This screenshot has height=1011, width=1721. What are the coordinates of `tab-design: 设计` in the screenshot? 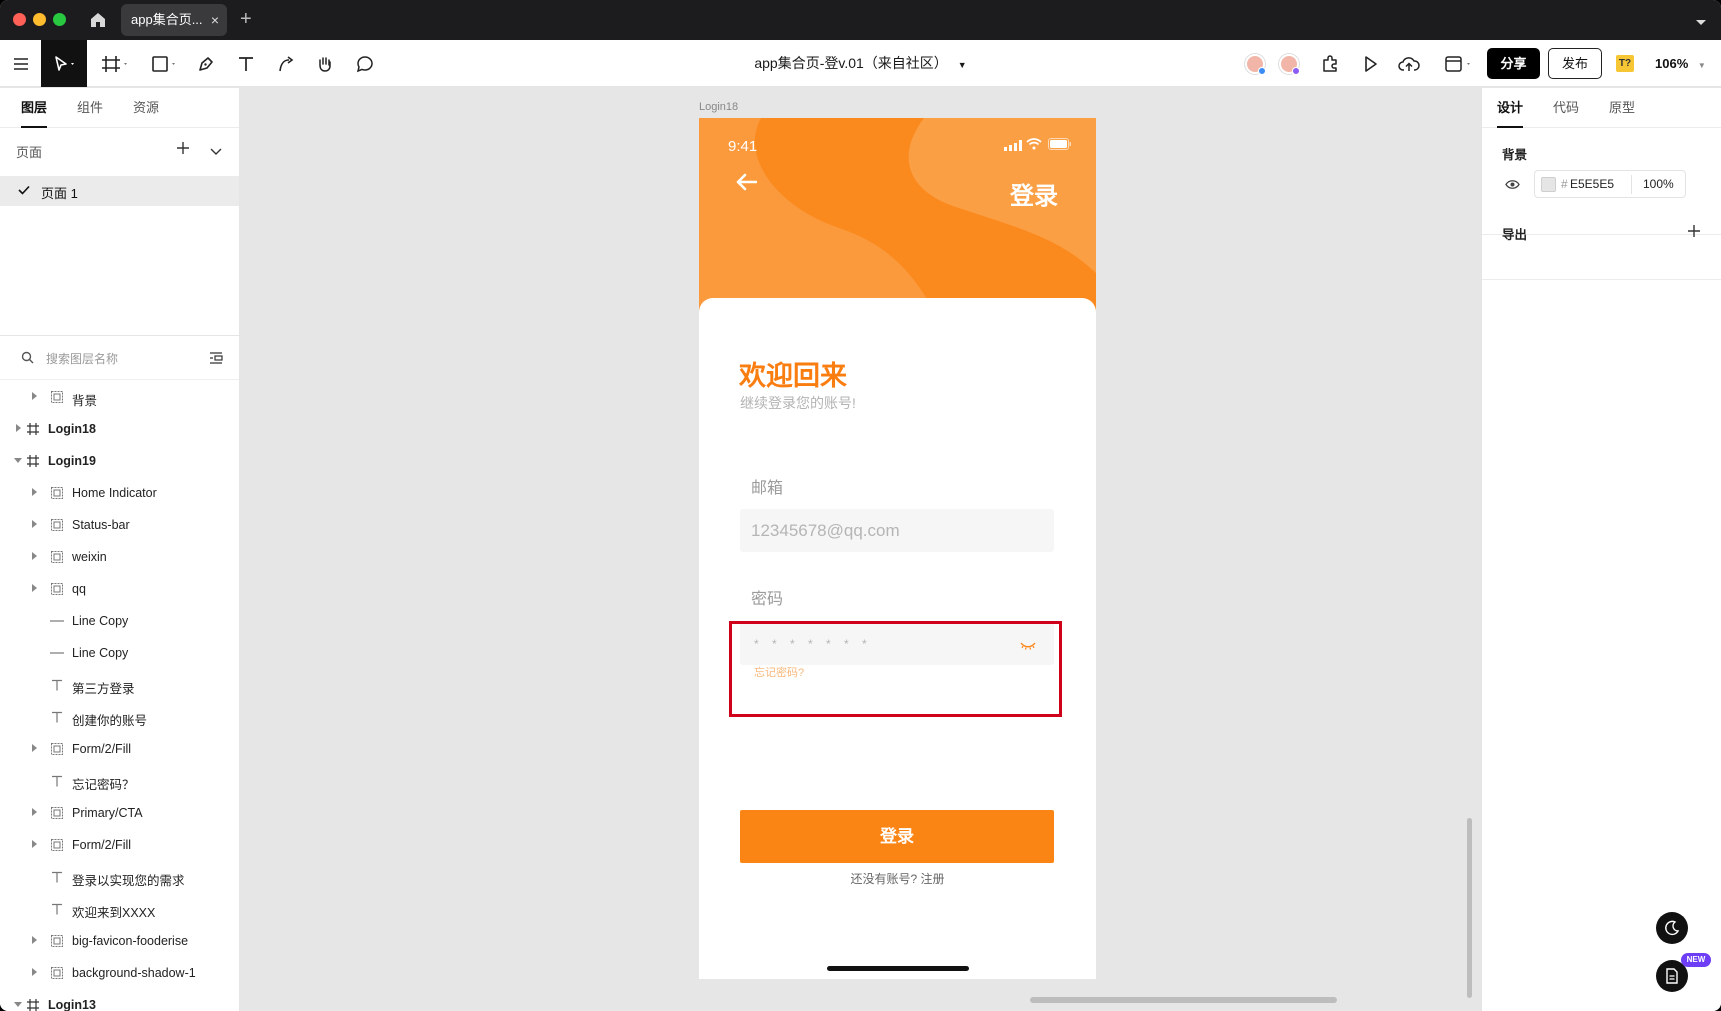 It's located at (1510, 108).